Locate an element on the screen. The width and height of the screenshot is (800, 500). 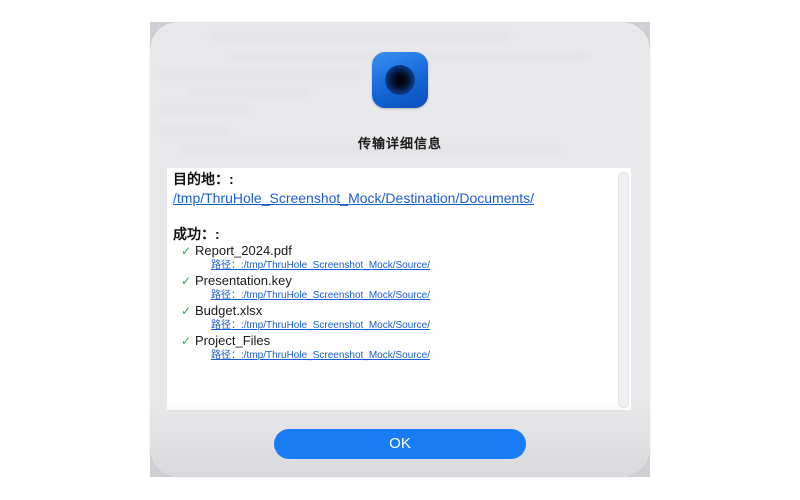
file-item-presentation: ✓ Presentation.key is located at coordinates (397, 281).